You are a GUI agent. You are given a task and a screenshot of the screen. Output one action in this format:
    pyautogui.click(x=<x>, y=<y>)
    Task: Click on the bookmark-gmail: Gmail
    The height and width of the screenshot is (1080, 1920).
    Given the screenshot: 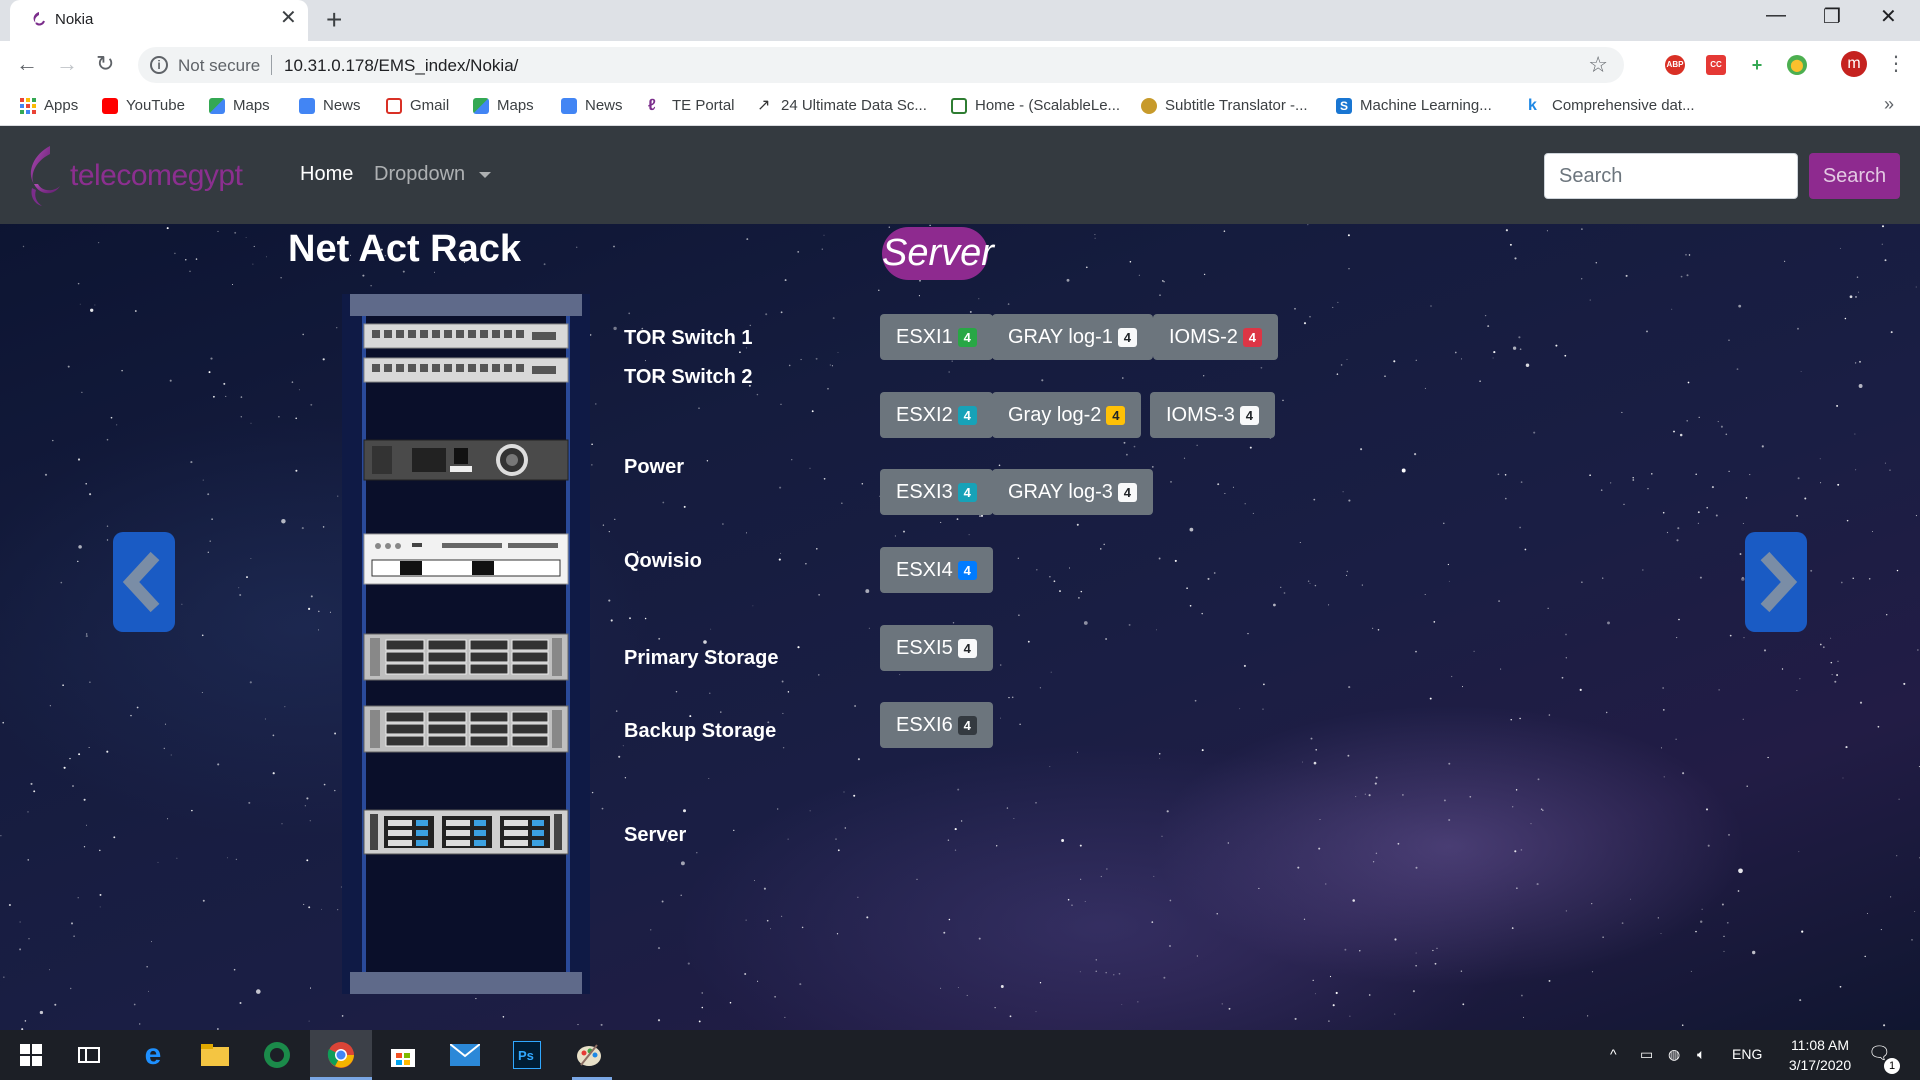 What is the action you would take?
    pyautogui.click(x=417, y=105)
    